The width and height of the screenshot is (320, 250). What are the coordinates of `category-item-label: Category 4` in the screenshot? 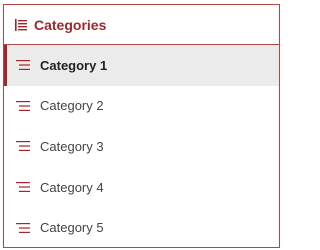 It's located at (72, 187).